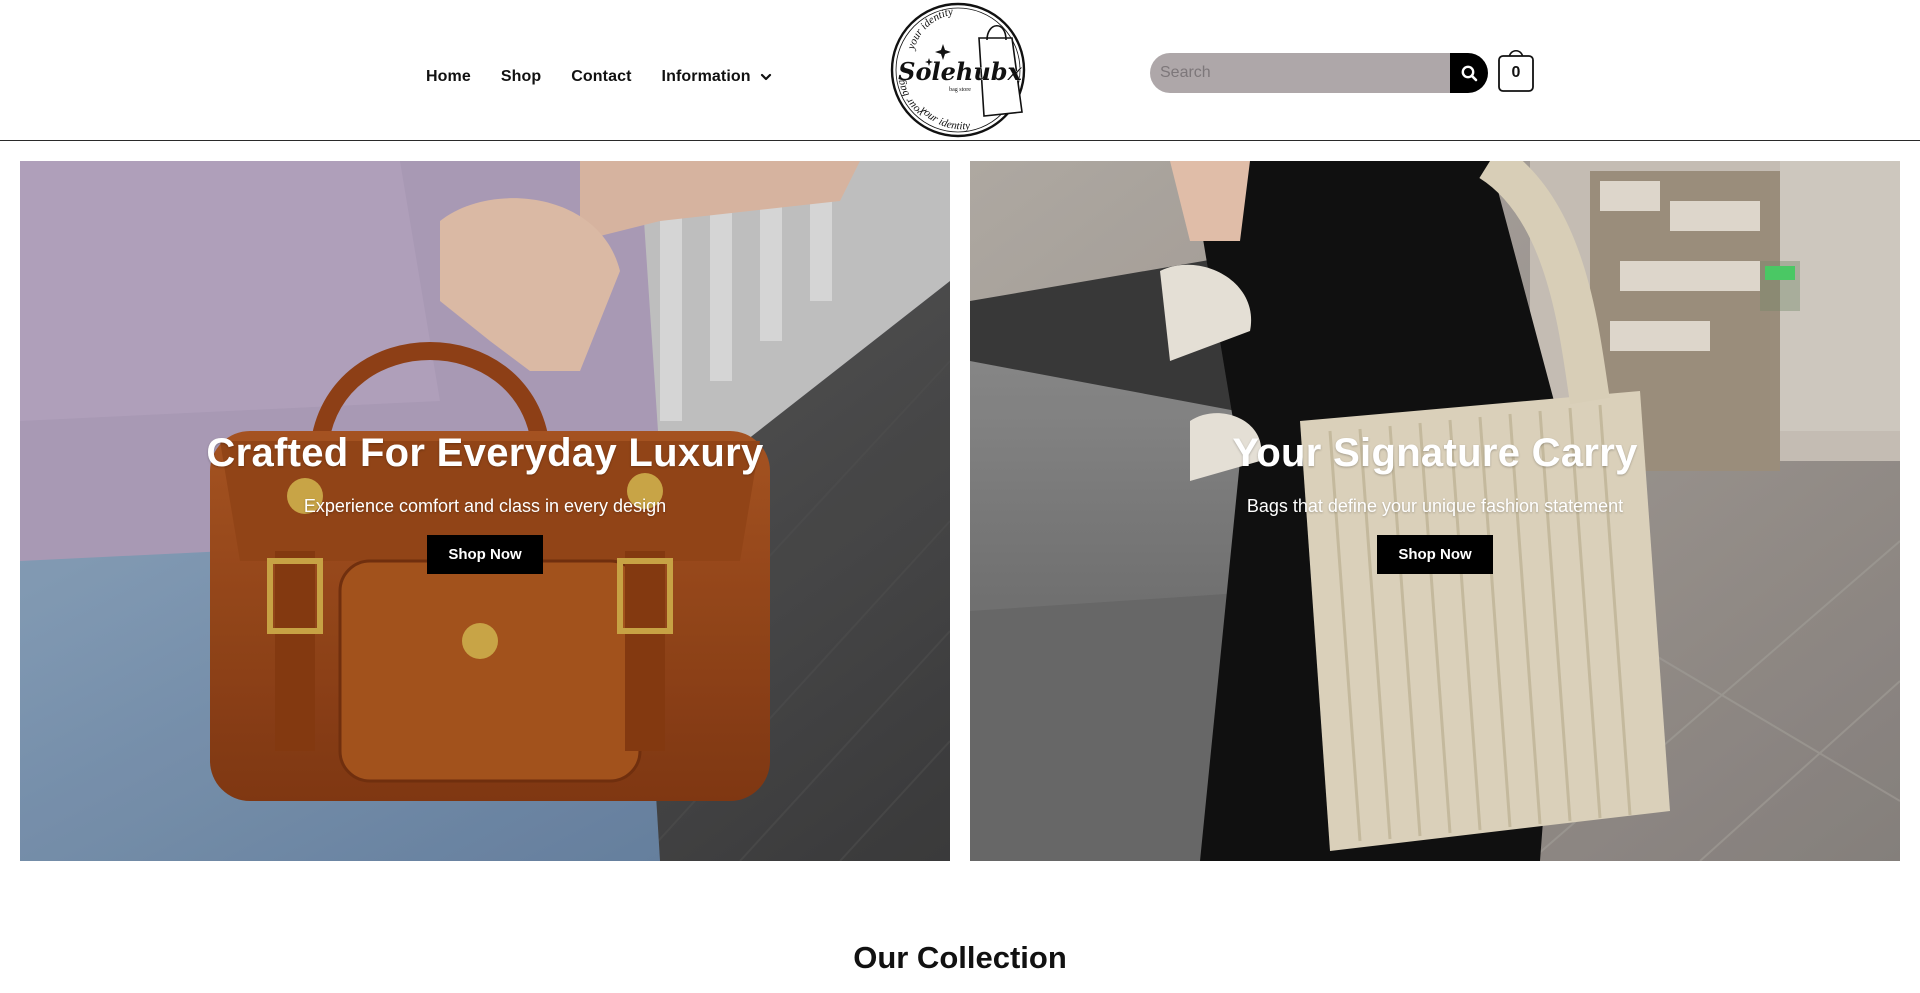 This screenshot has height=993, width=1920. I want to click on logo-brand: Solehubx, so click(960, 71).